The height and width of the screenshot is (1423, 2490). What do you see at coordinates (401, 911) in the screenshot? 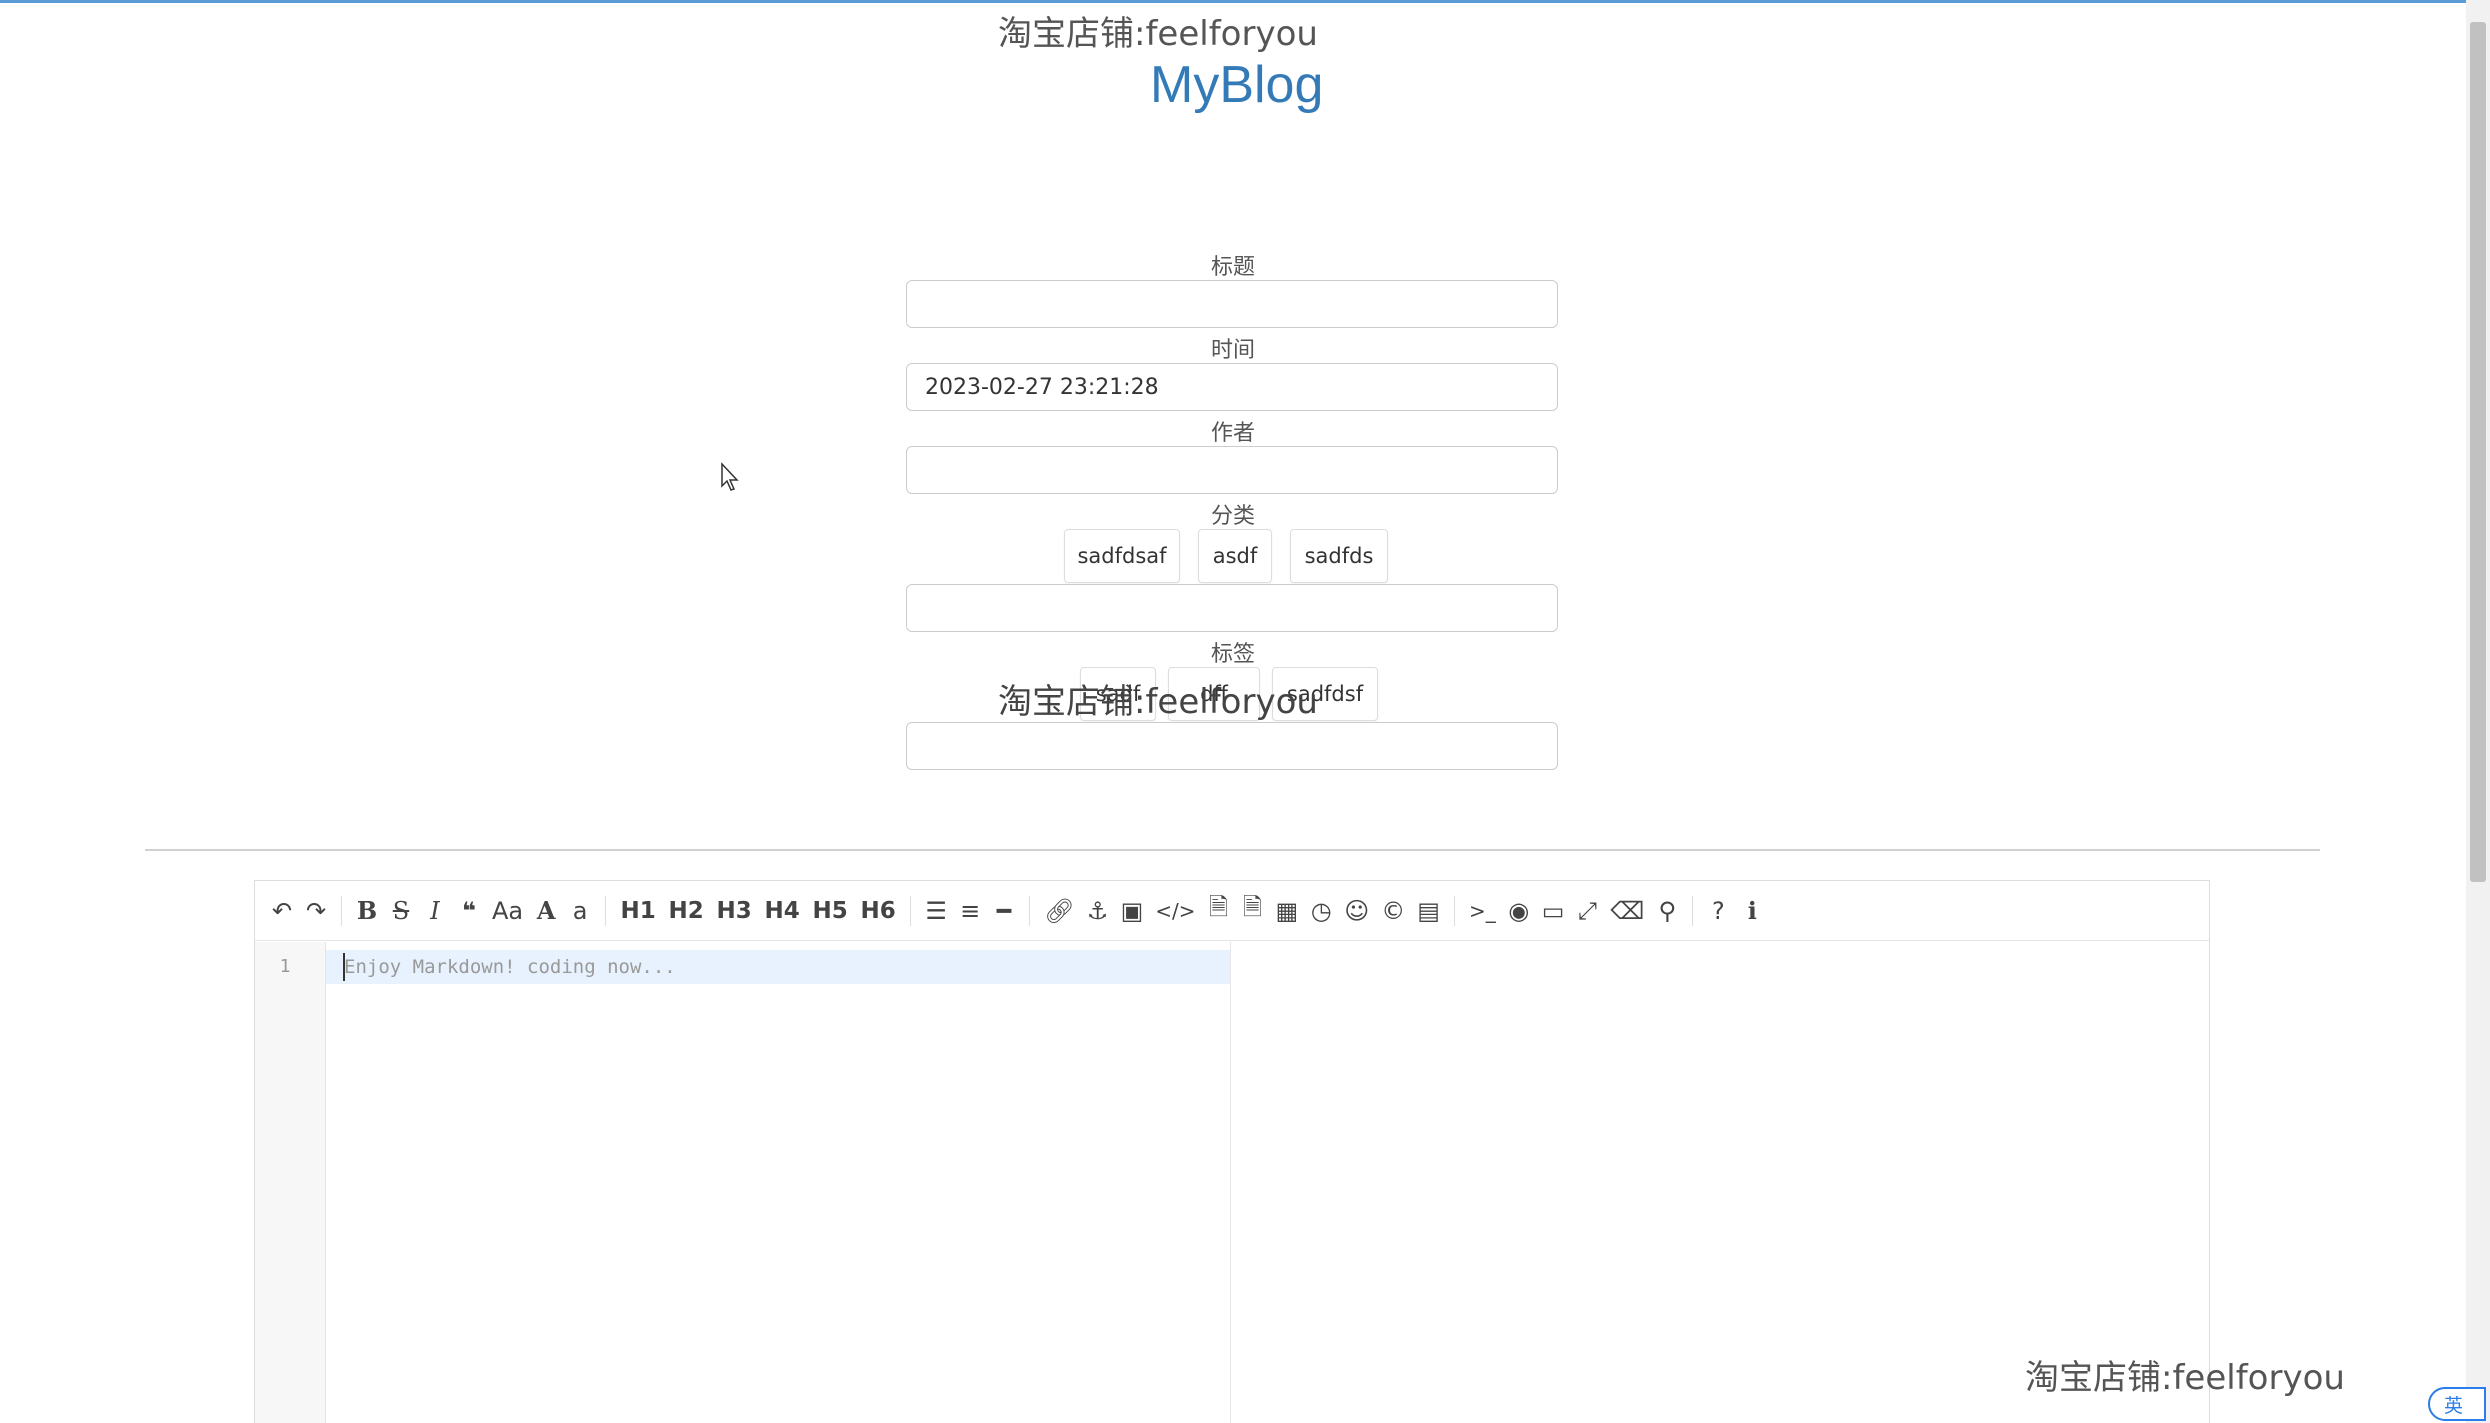
I see `strikethrough-icon: S` at bounding box center [401, 911].